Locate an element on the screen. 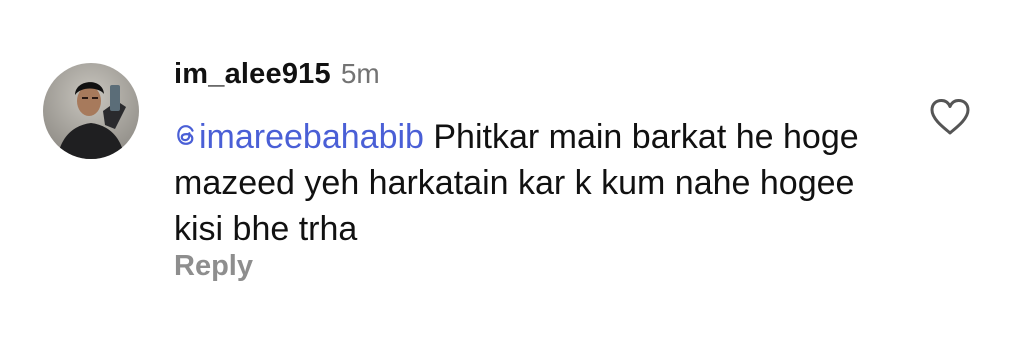 This screenshot has width=1024, height=340. mention-username: imareebahabib is located at coordinates (311, 137).